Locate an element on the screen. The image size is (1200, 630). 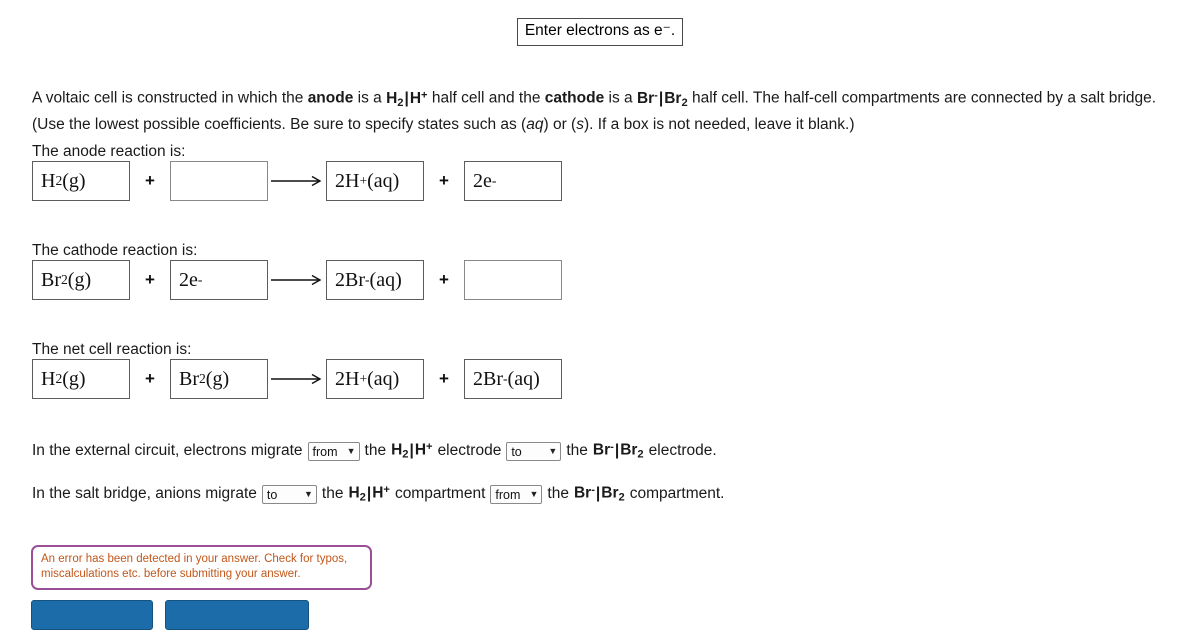
instruction-text-b: ) or ( is located at coordinates (560, 124).